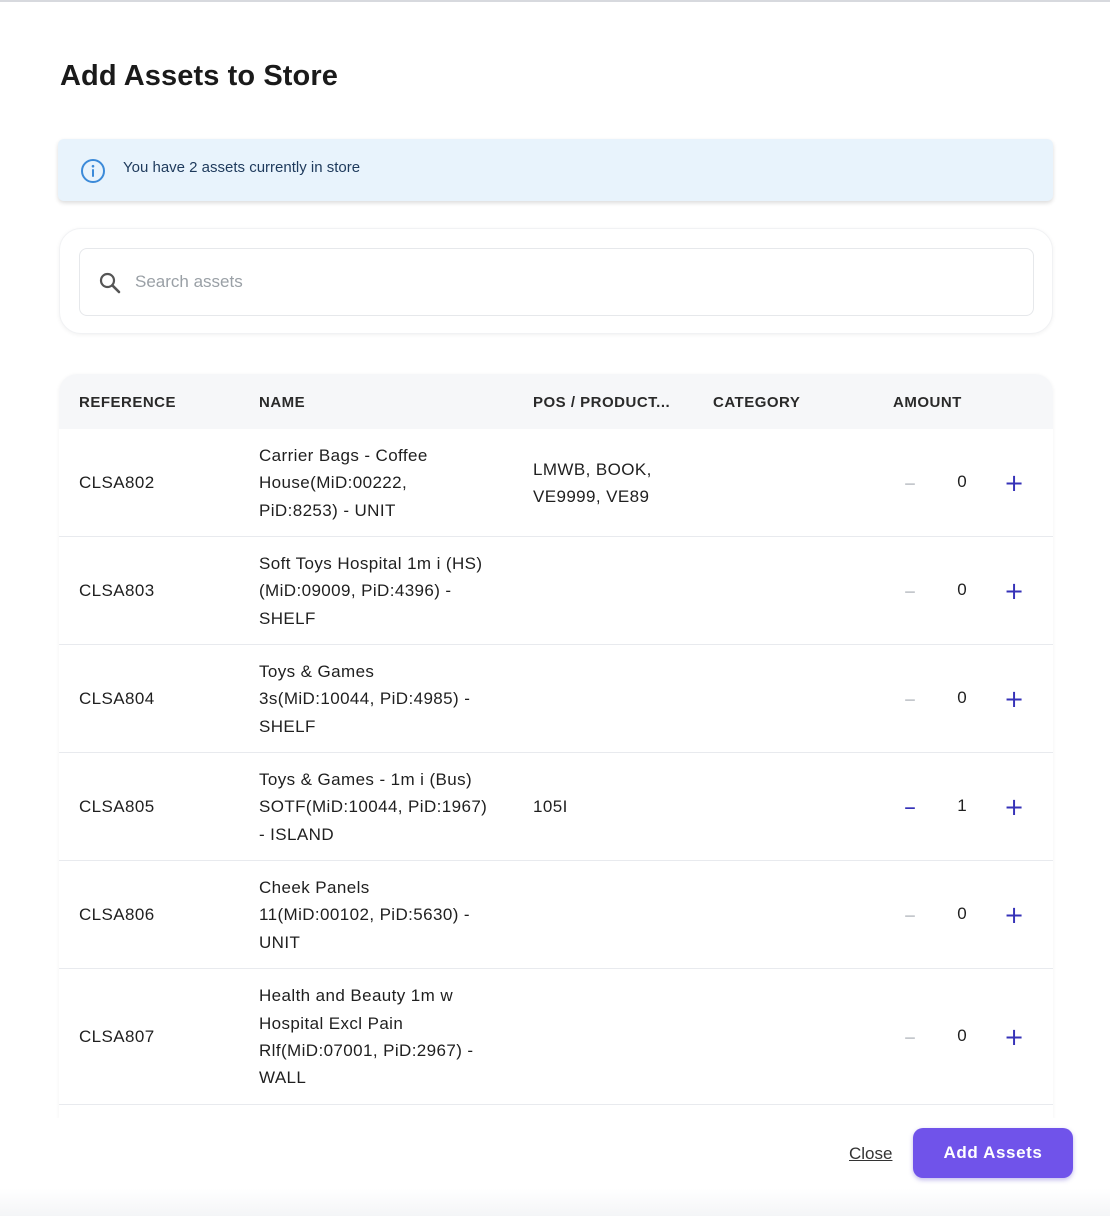 The width and height of the screenshot is (1110, 1216). I want to click on row-reference: CLSA804, so click(117, 699).